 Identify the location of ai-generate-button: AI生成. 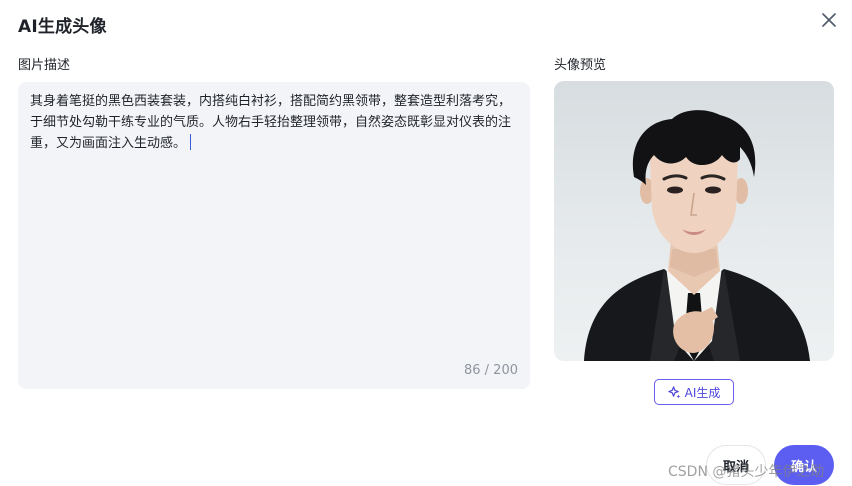
(694, 392).